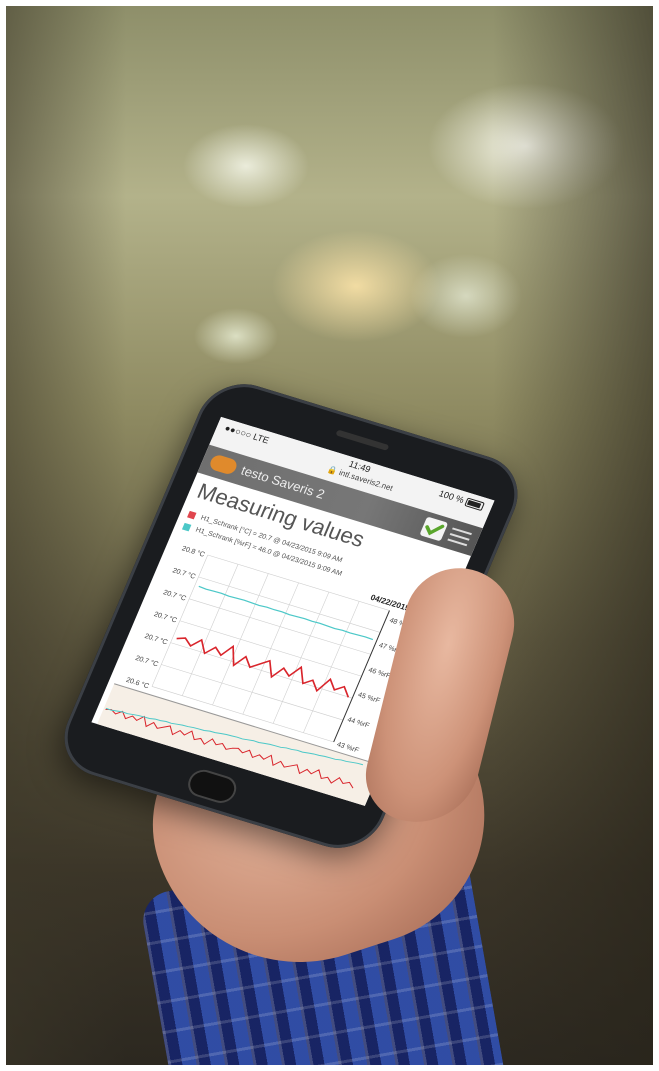  Describe the element at coordinates (451, 497) in the screenshot. I see `battery-percent: 100 %` at that location.